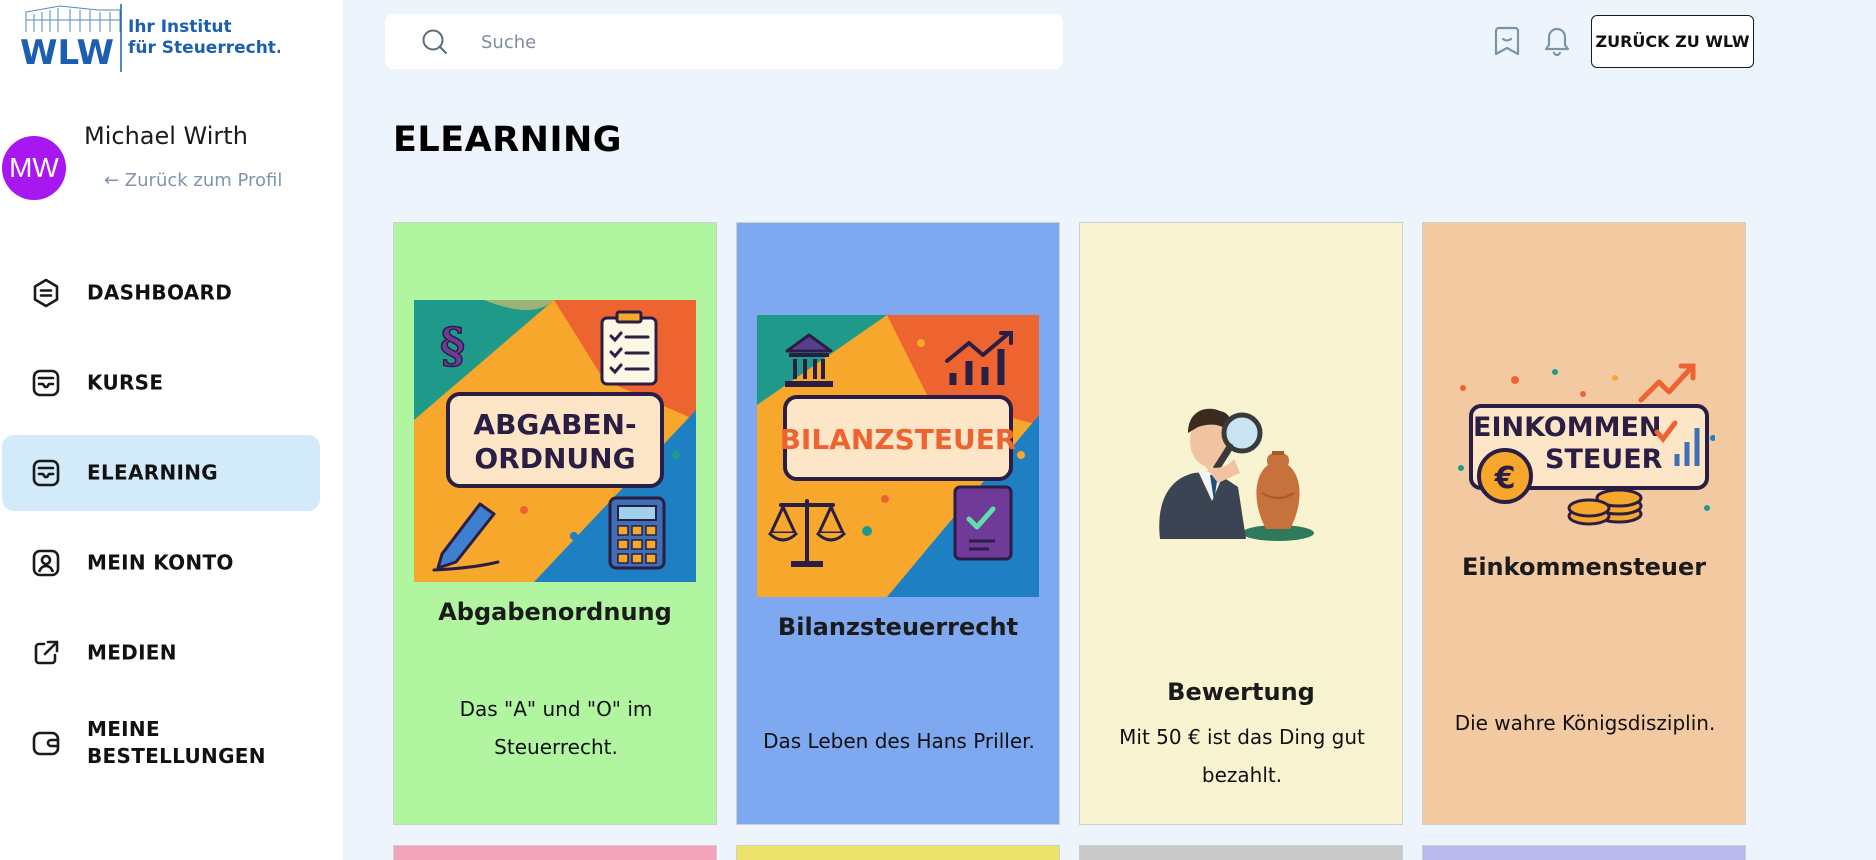  I want to click on courses-icon, so click(46, 383).